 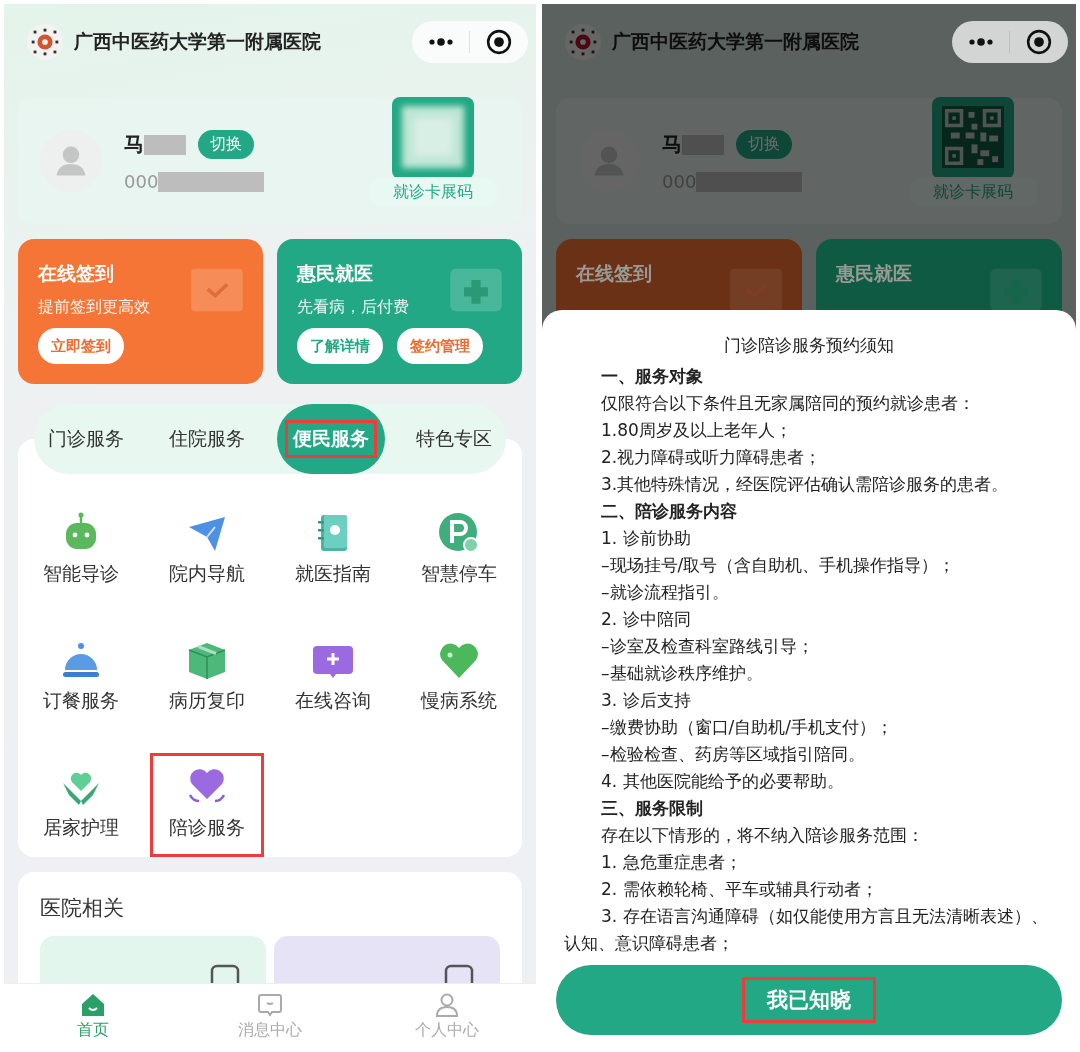 What do you see at coordinates (646, 700) in the screenshot?
I see `notice-line: 3. 诊后支持` at bounding box center [646, 700].